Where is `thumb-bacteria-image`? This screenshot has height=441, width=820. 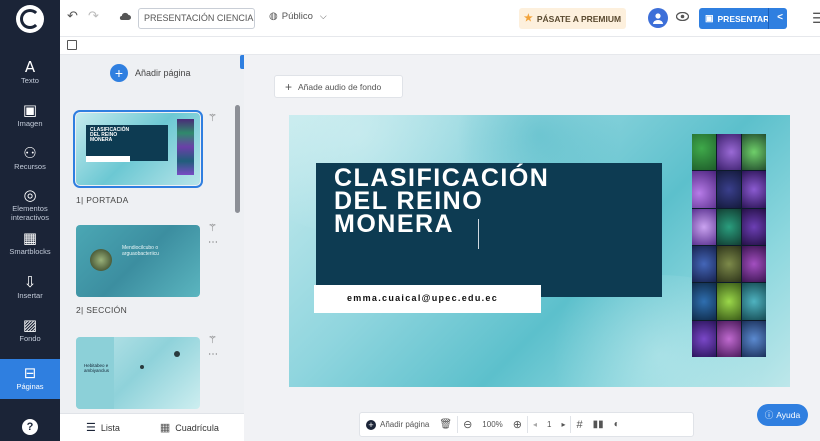 thumb-bacteria-image is located at coordinates (101, 260).